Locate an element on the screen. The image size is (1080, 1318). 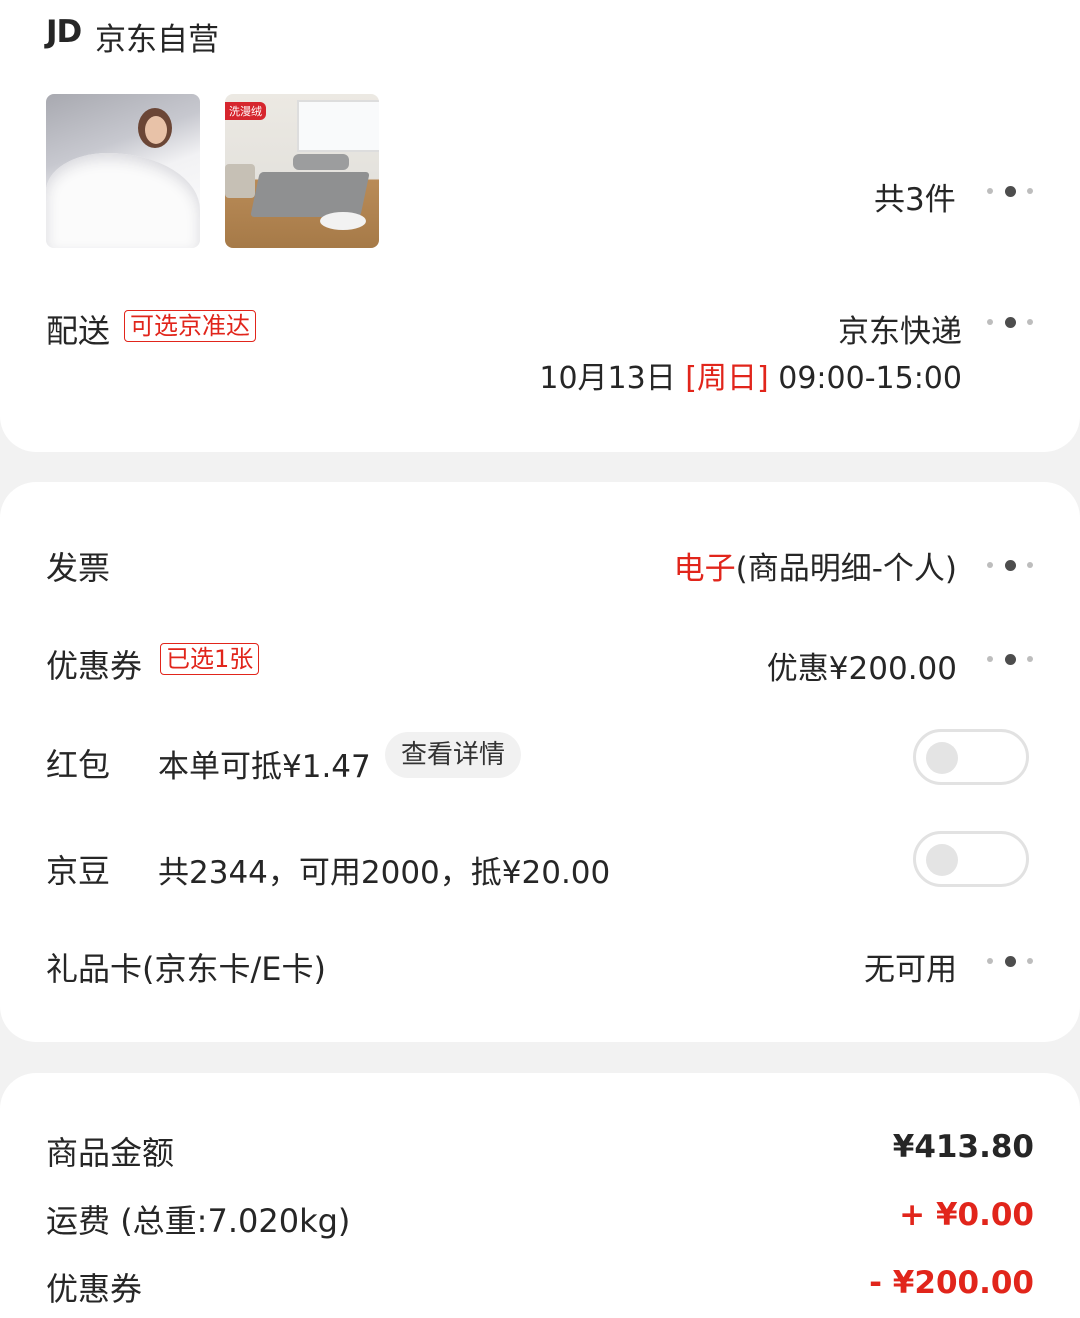
delivery-weekday: [周日] is located at coordinates (727, 378).